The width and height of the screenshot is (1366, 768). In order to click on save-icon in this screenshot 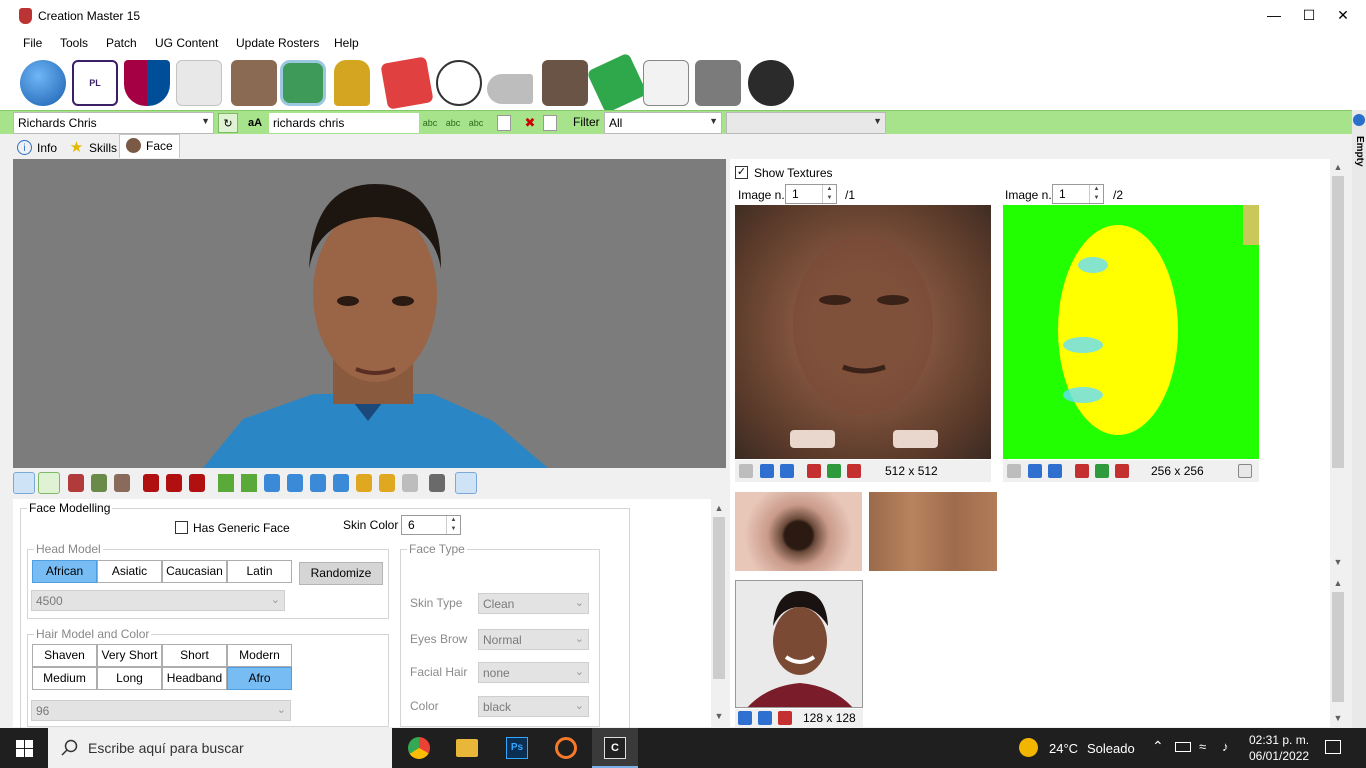, I will do `click(746, 471)`.